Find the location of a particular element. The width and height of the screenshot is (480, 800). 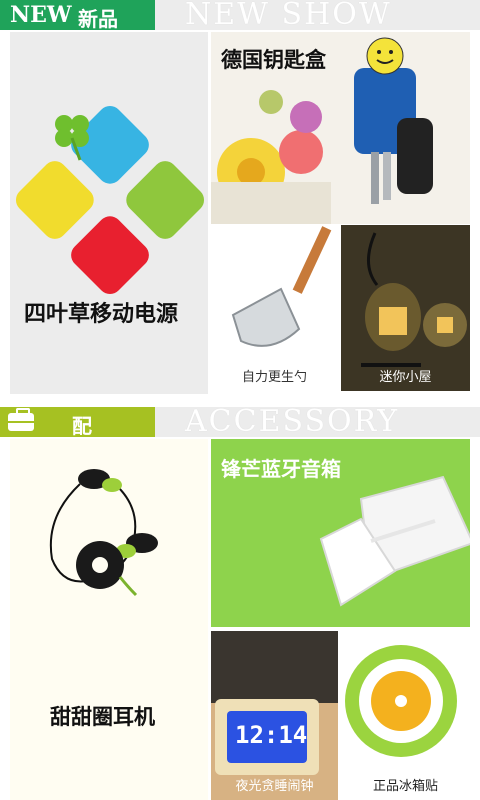

clover-power-bank-image is located at coordinates (110, 200).